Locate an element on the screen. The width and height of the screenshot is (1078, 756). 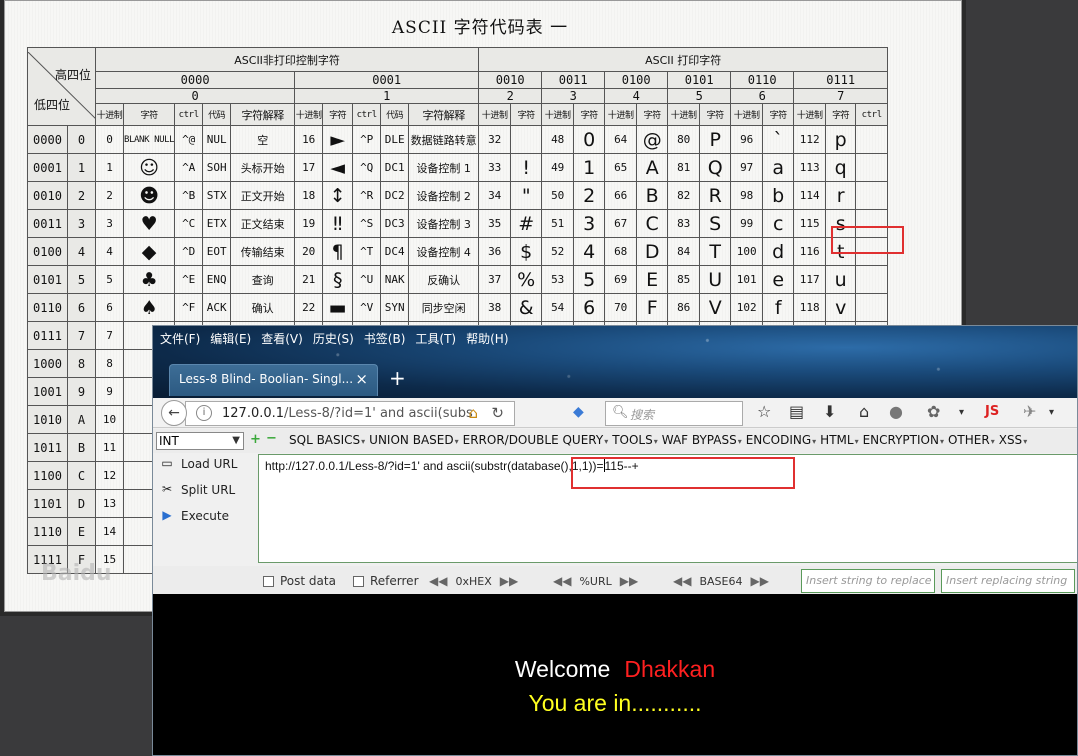
cell-char: ♥ is located at coordinates (149, 223).